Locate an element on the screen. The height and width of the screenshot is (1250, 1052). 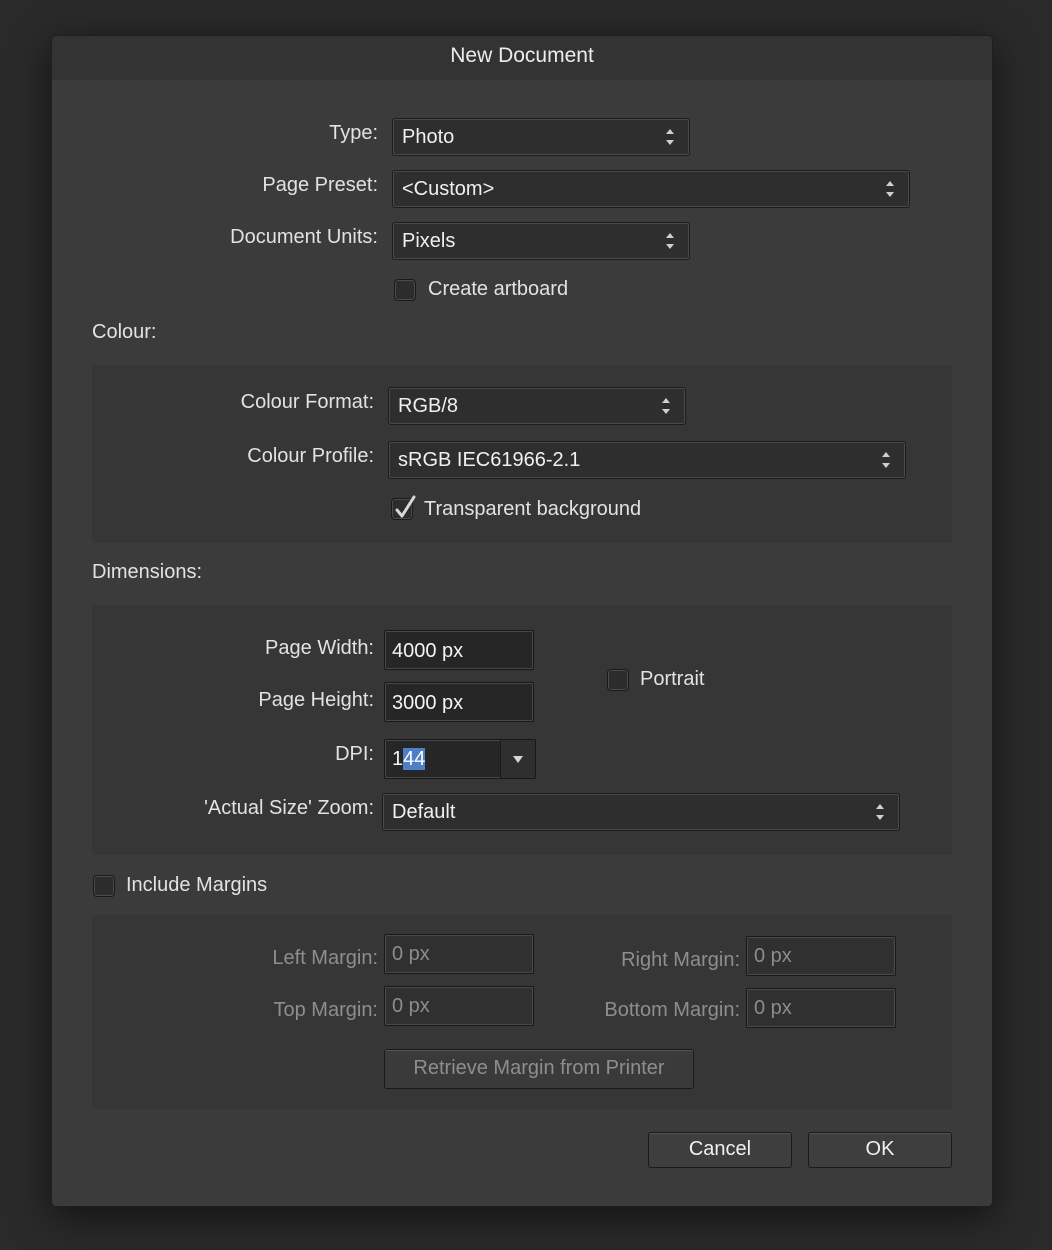
cancel-button: Cancel is located at coordinates (720, 1150).